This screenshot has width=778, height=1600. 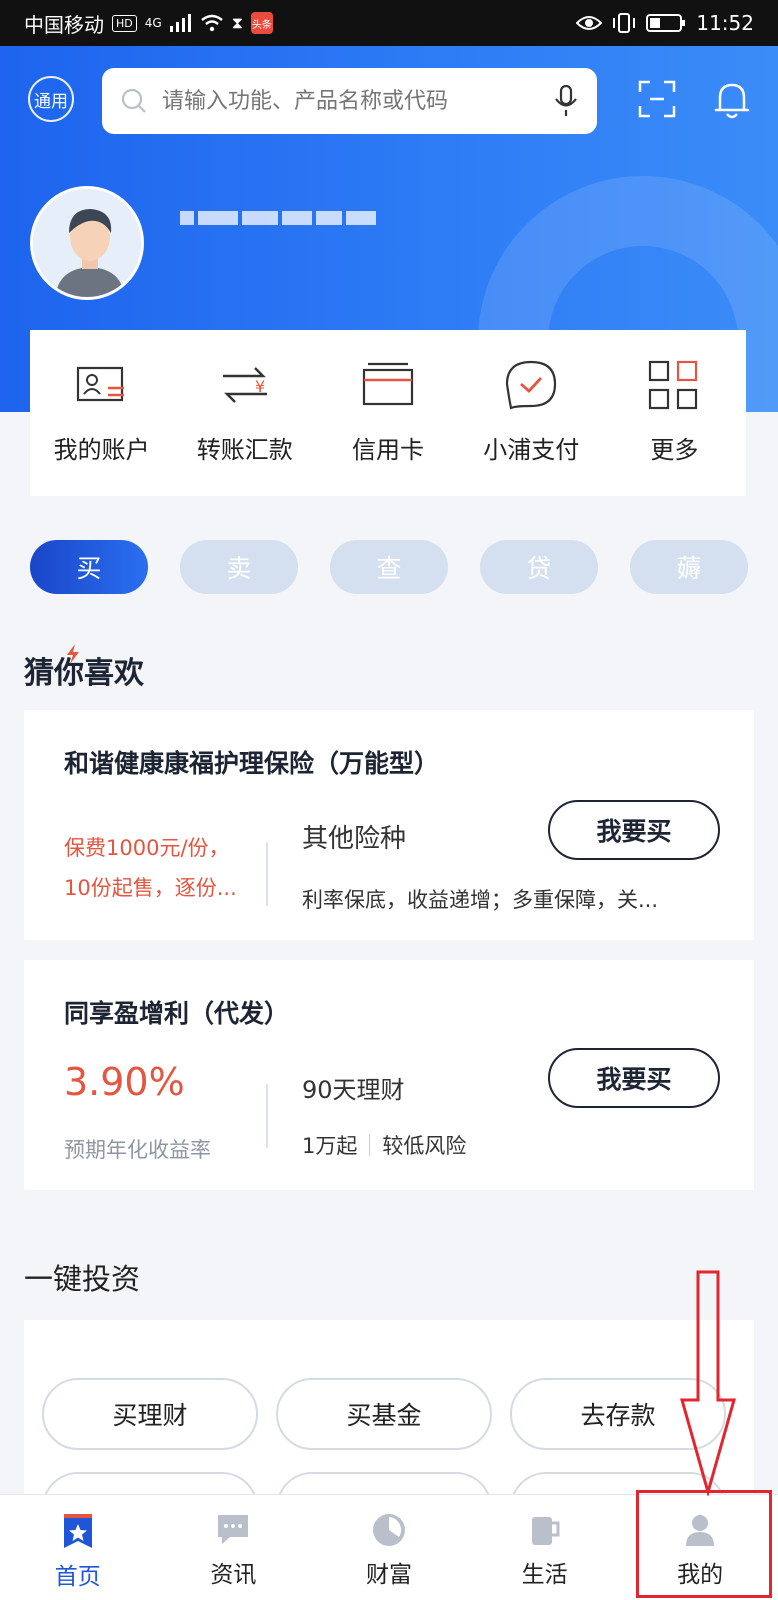 I want to click on quick-action-more: 更多, so click(x=674, y=413).